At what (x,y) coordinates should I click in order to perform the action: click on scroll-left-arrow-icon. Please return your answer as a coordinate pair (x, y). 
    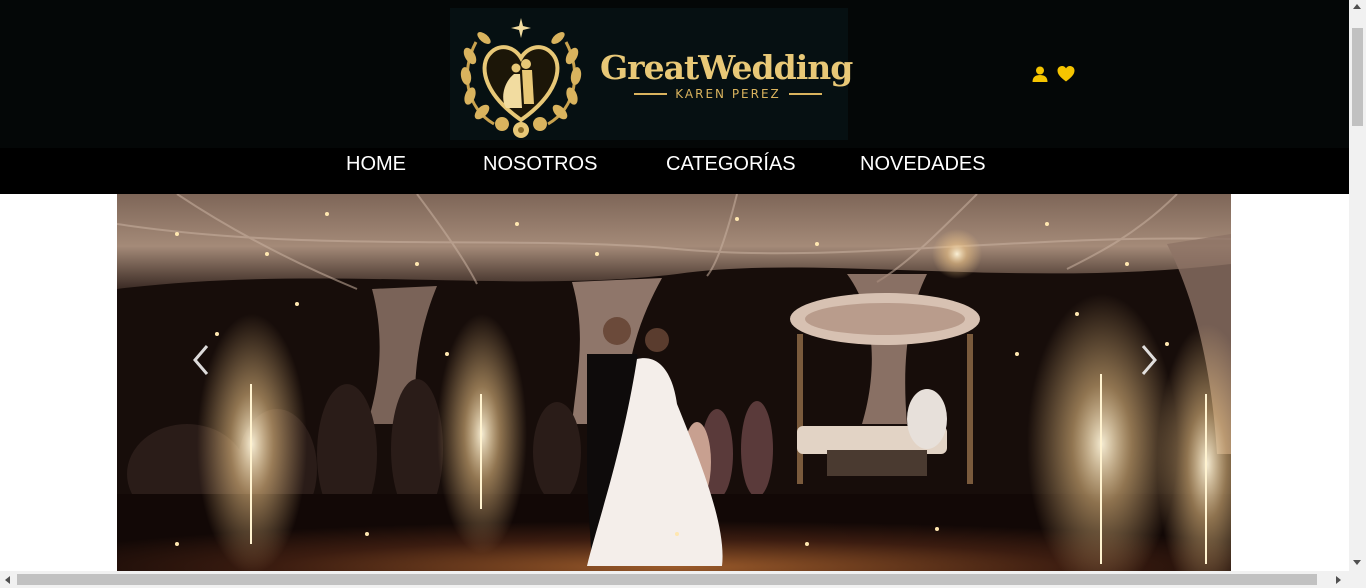
    Looking at the image, I should click on (7, 580).